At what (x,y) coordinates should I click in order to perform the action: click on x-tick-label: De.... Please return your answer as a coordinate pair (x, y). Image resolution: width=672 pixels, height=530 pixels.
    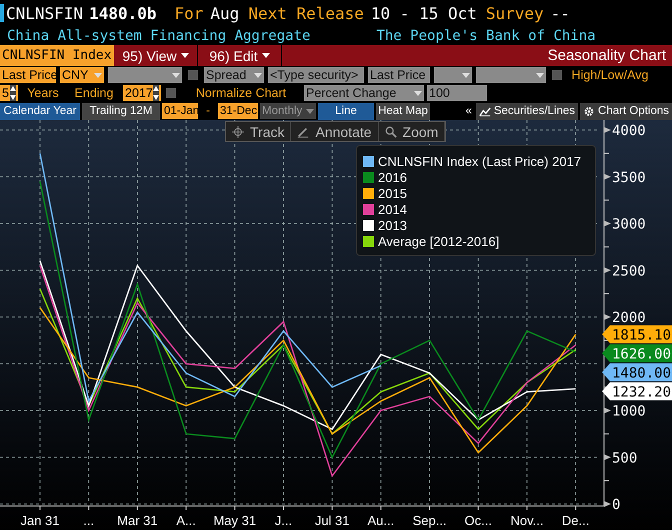
    Looking at the image, I should click on (576, 520).